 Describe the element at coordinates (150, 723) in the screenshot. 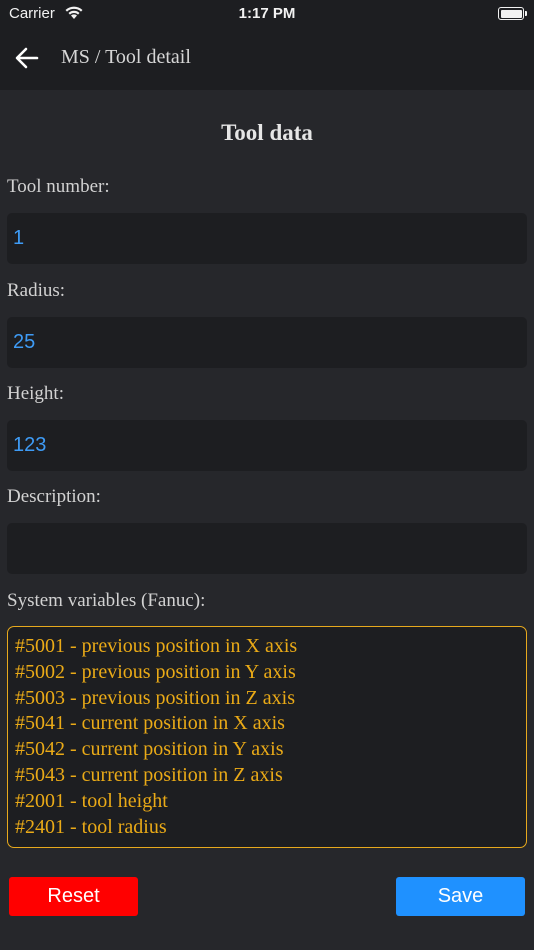

I see `sysvar-line: #5041 - current position in X axis` at that location.